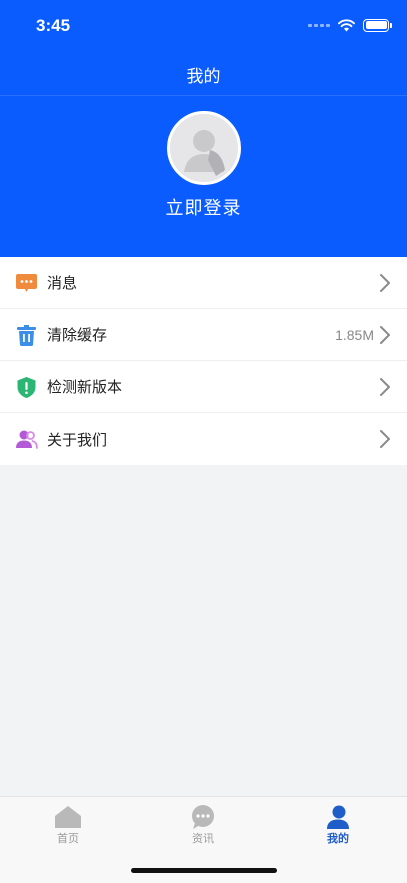 The width and height of the screenshot is (407, 883). Describe the element at coordinates (68, 817) in the screenshot. I see `home-icon` at that location.